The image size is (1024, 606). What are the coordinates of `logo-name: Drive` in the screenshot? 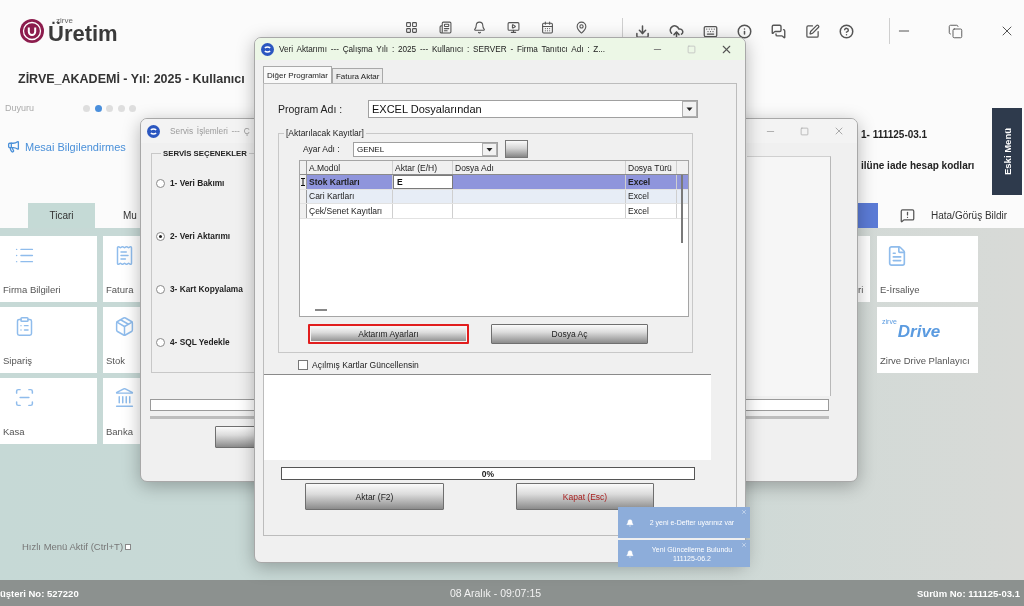 It's located at (919, 331).